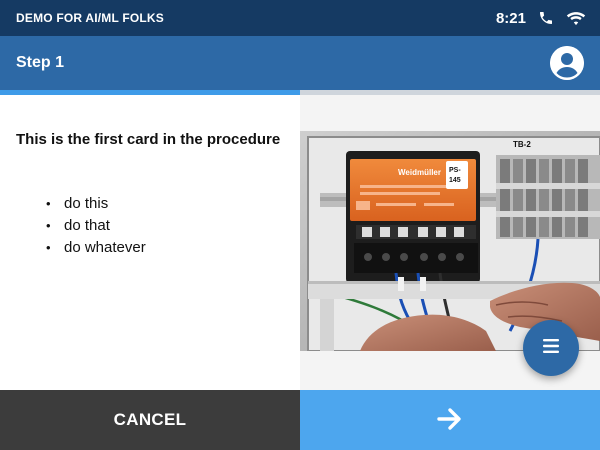 The width and height of the screenshot is (600, 450). I want to click on next-button, so click(450, 420).